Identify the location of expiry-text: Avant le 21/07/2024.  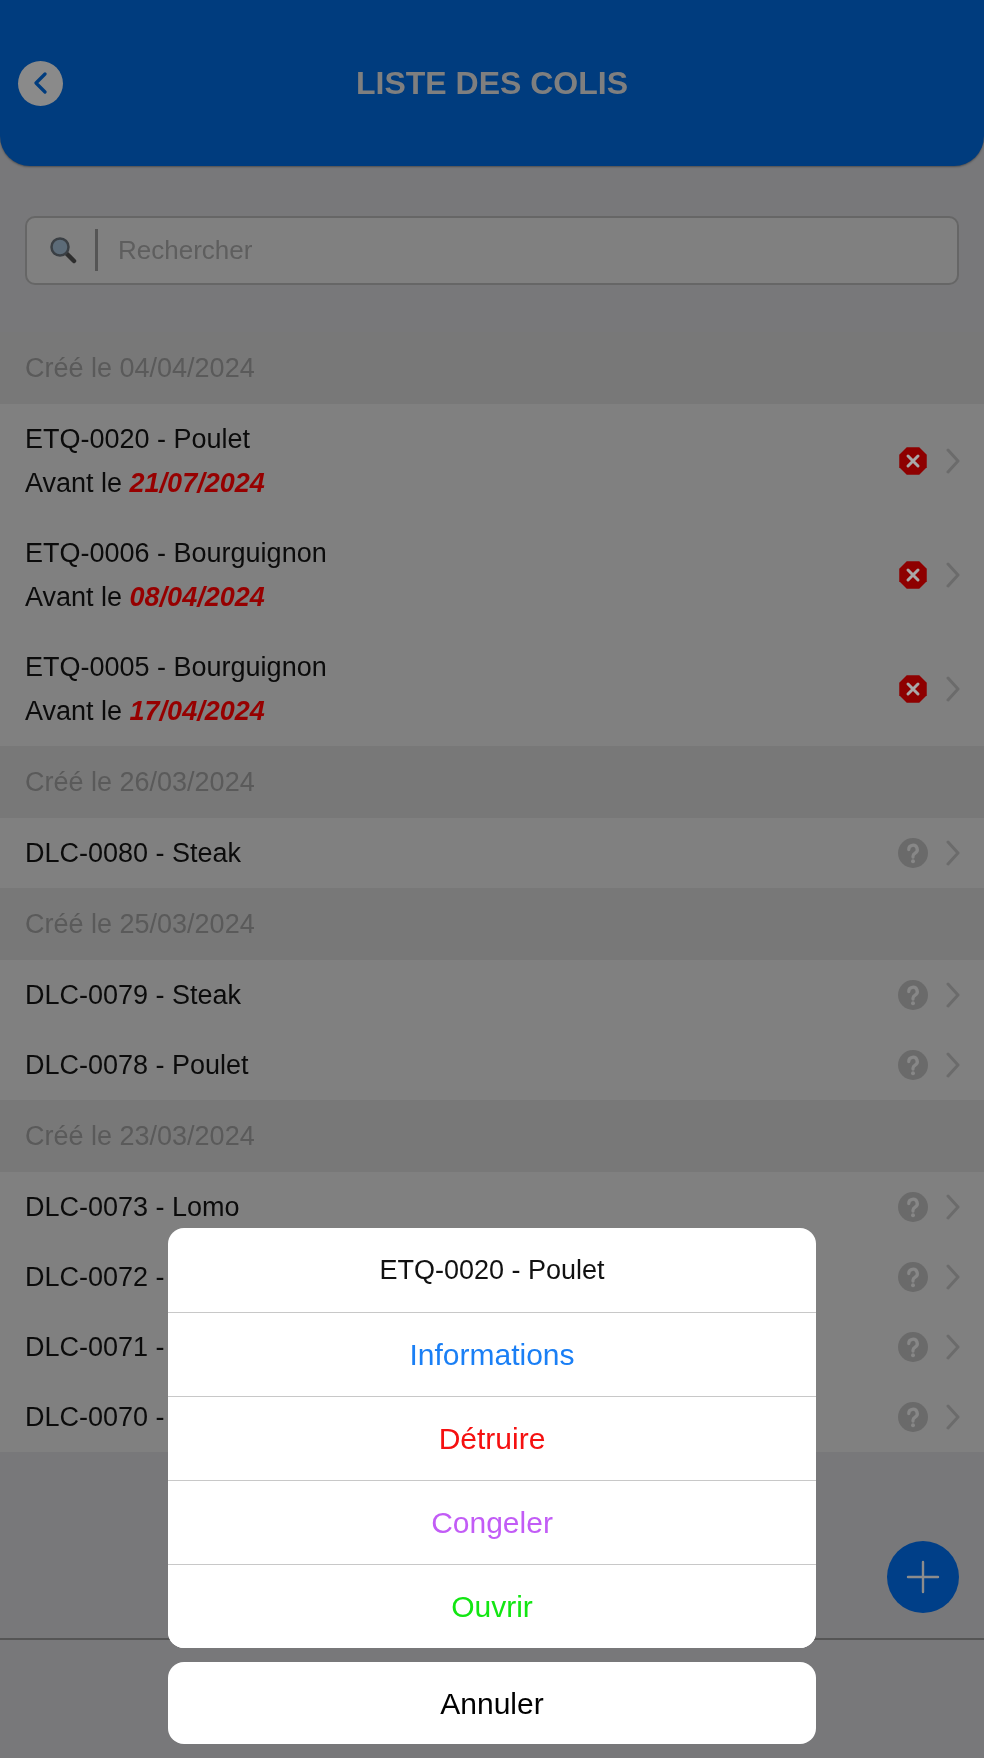
(145, 483).